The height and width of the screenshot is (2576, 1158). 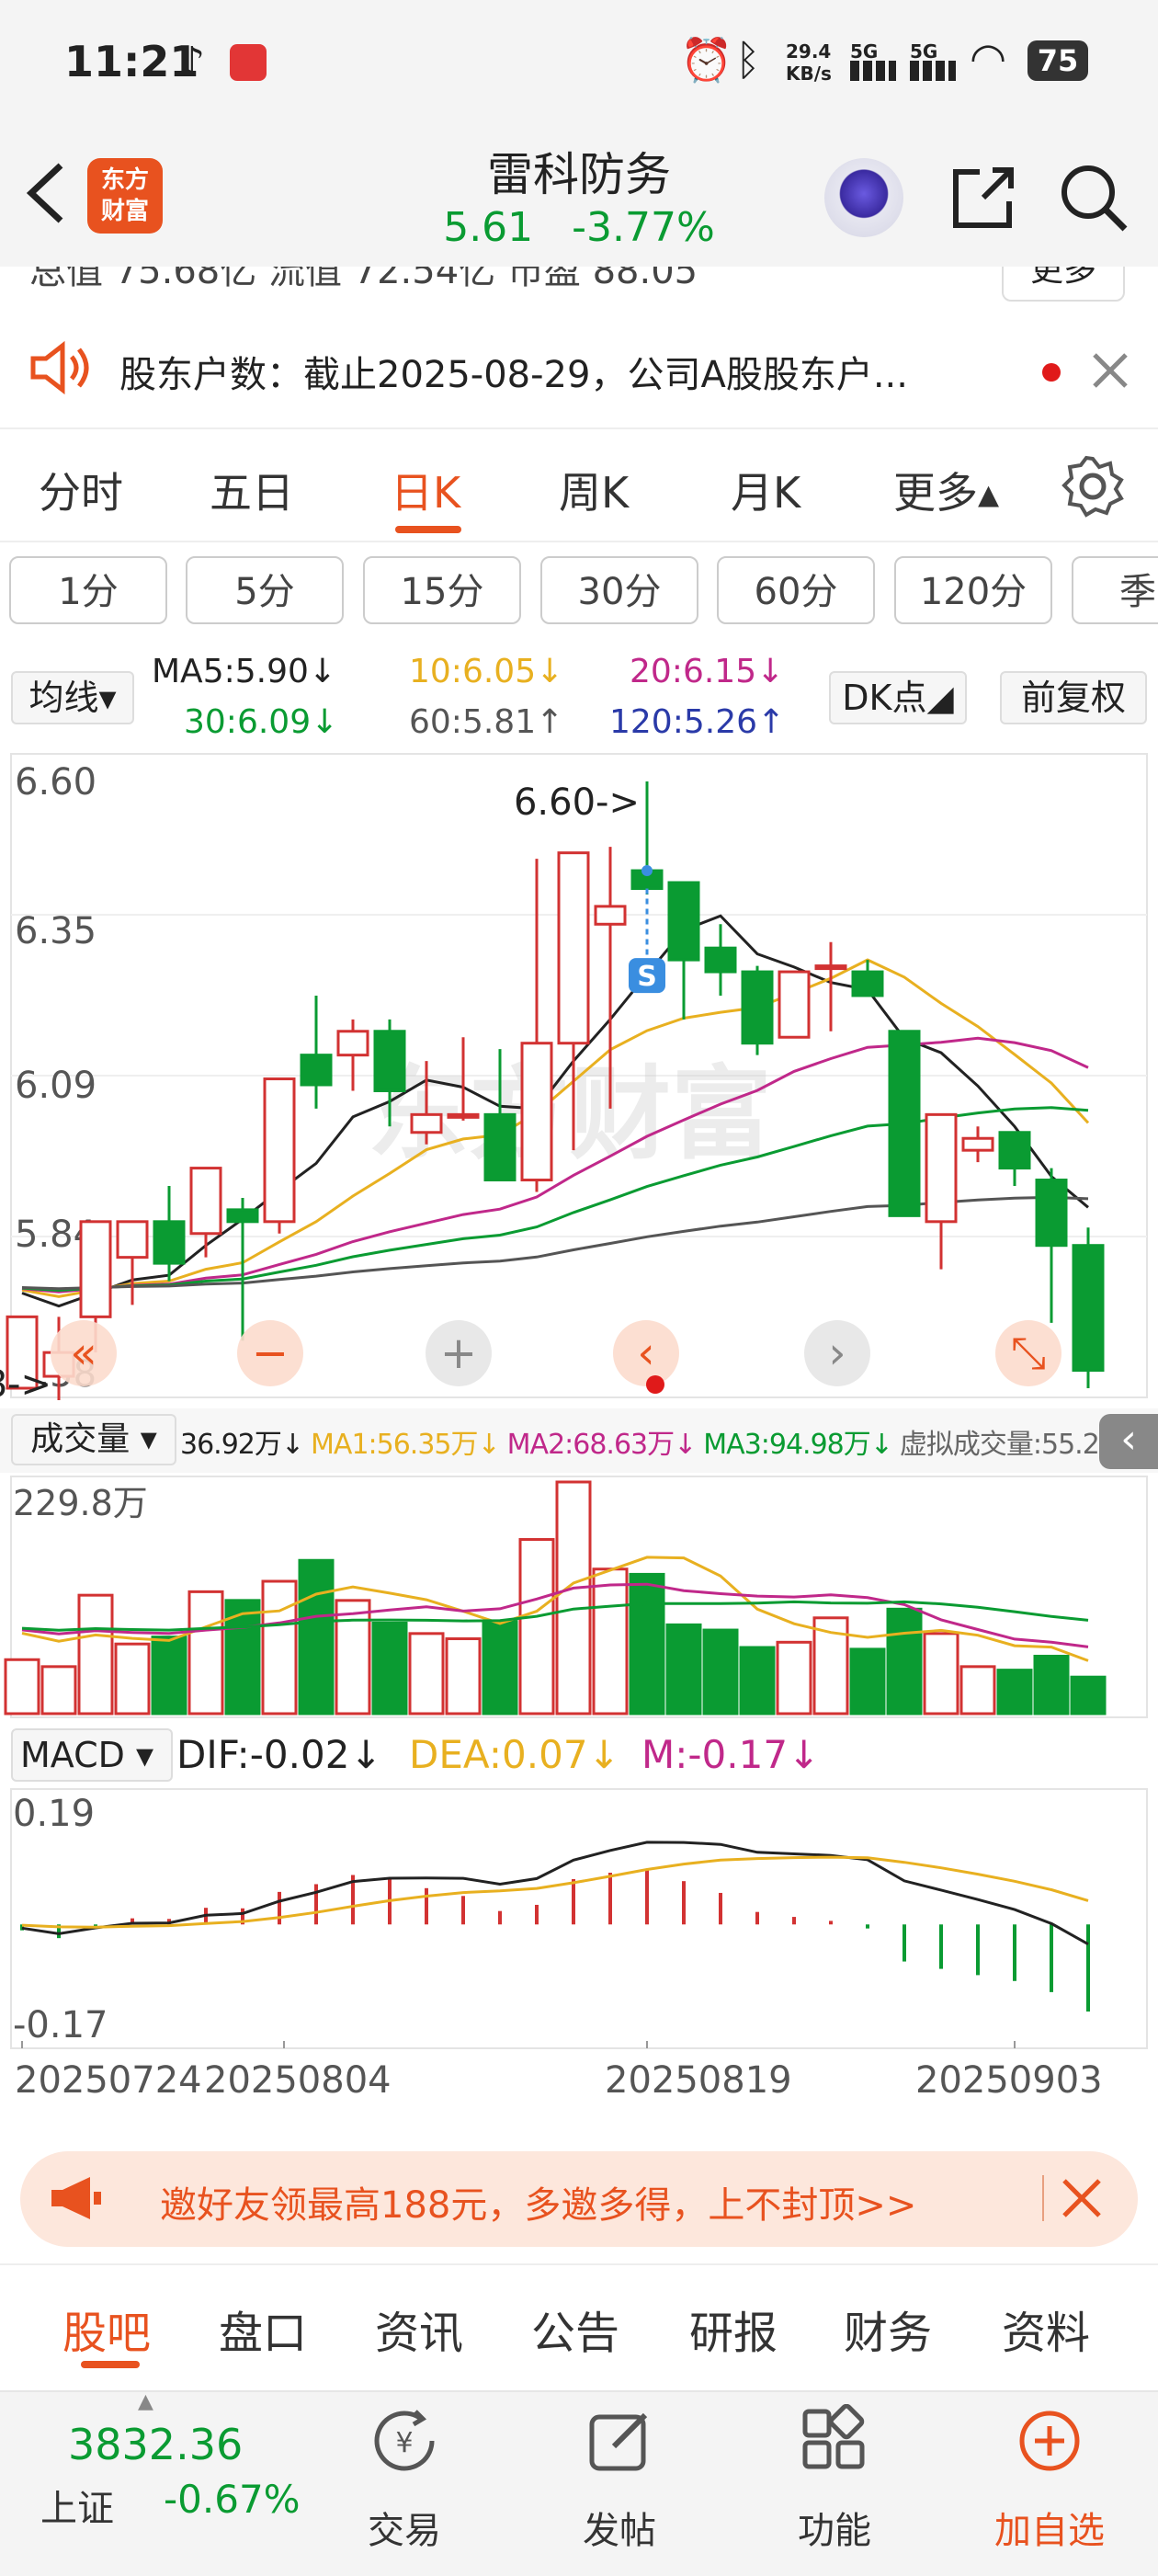 I want to click on min-price-label: 5.58->, so click(x=25, y=1384).